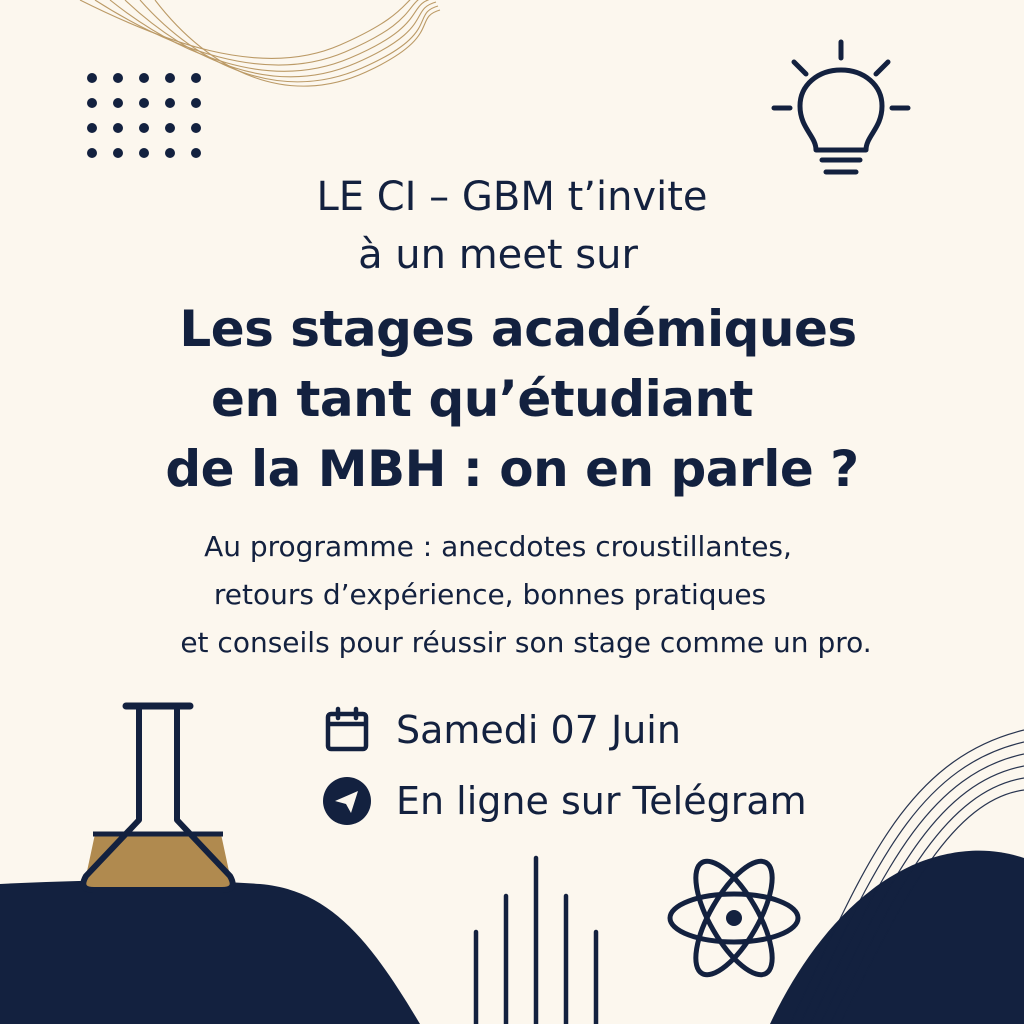 This screenshot has width=1024, height=1024. What do you see at coordinates (601, 801) in the screenshot?
I see `event-platform: En ligne sur Telégram` at bounding box center [601, 801].